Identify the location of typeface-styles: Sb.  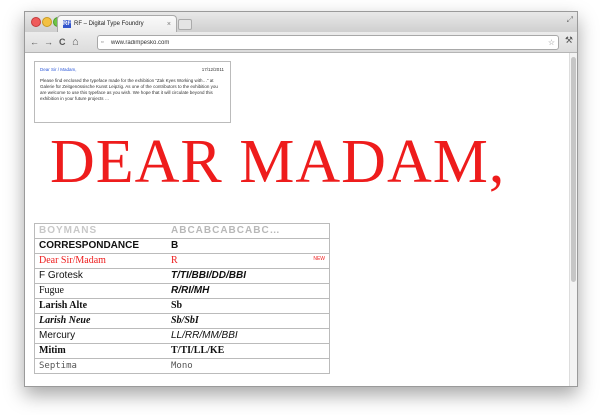
(176, 306).